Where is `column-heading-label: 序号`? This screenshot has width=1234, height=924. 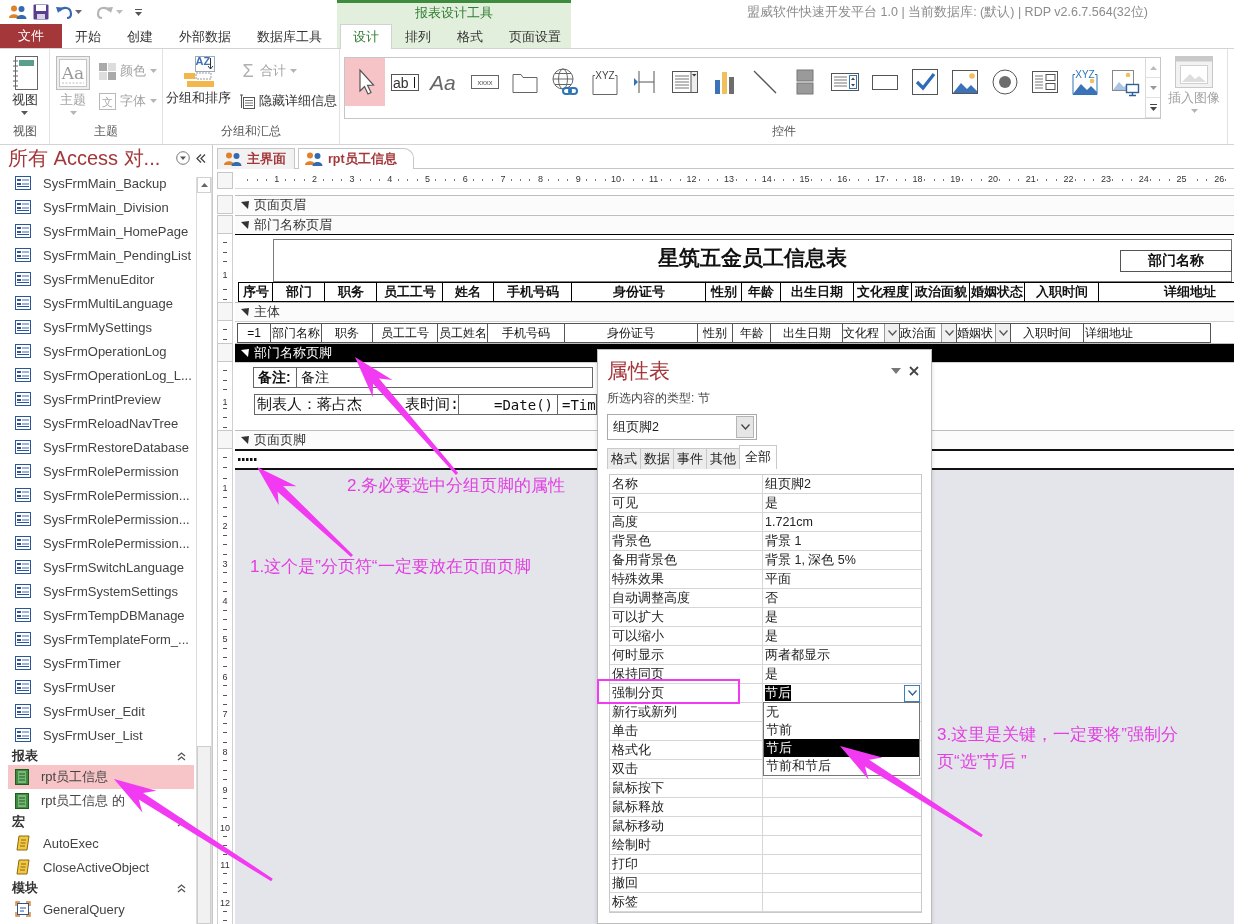
column-heading-label: 序号 is located at coordinates (255, 292).